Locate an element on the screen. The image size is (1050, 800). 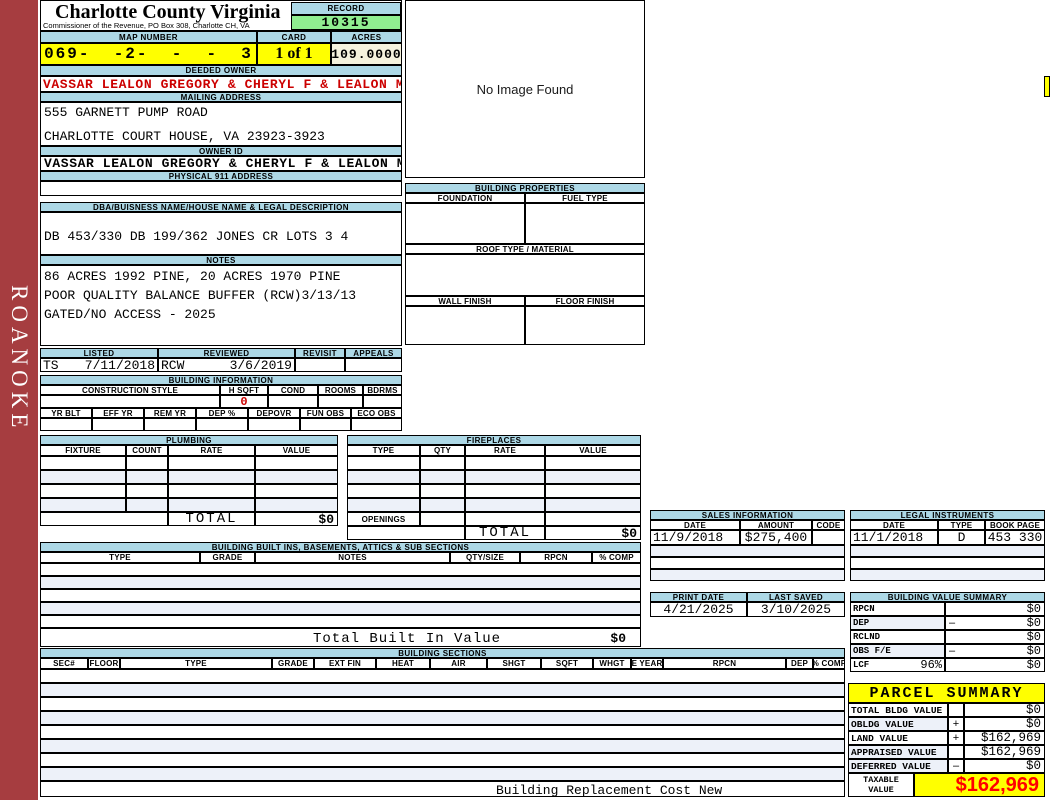
mailing-address-label: MAILING ADDRESS is located at coordinates (221, 97).